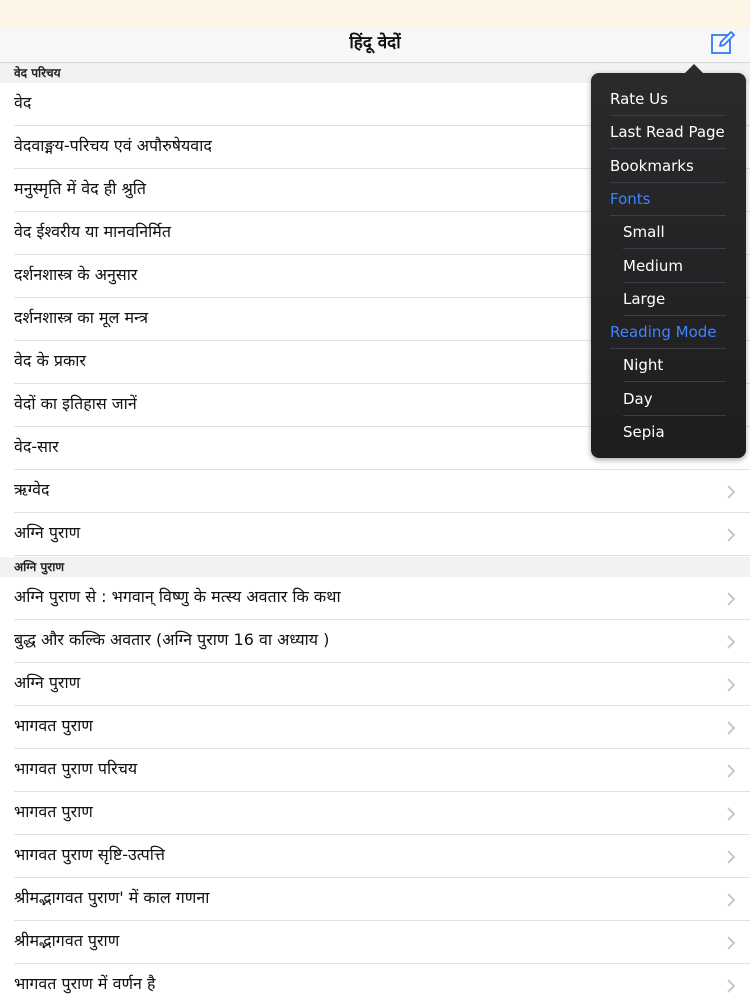 The image size is (750, 1000). Describe the element at coordinates (50, 360) in the screenshot. I see `list-item-label: वेद के प्रकार` at that location.